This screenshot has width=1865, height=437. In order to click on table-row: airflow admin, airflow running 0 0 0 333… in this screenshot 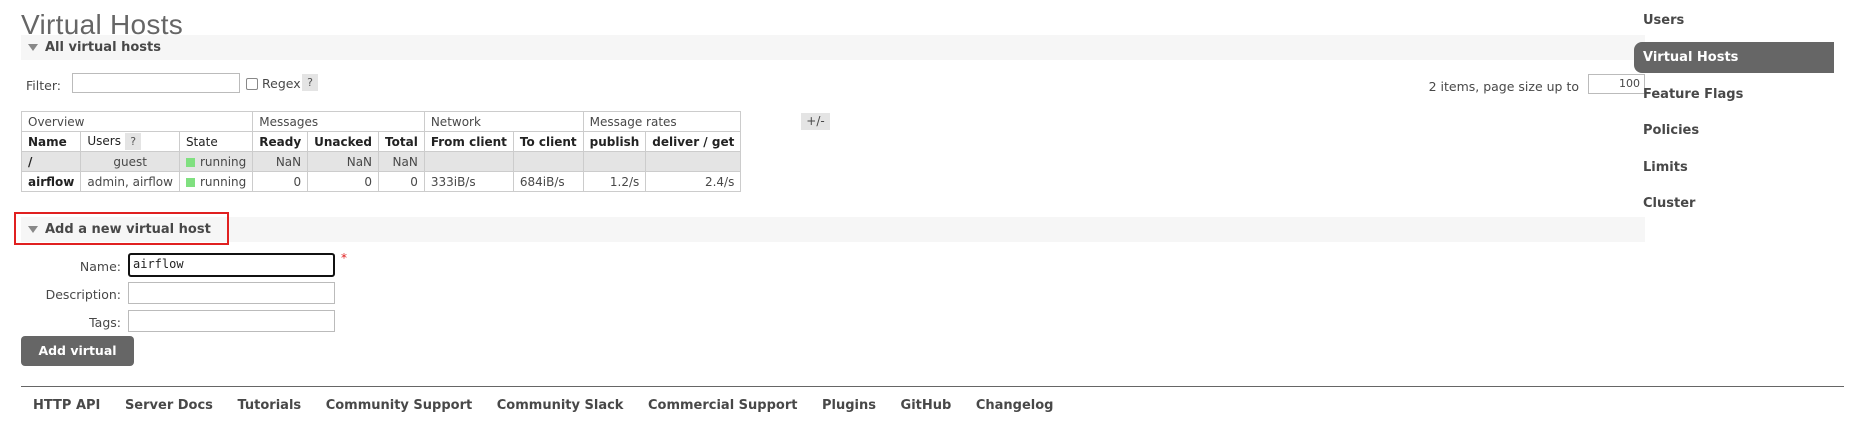, I will do `click(381, 181)`.